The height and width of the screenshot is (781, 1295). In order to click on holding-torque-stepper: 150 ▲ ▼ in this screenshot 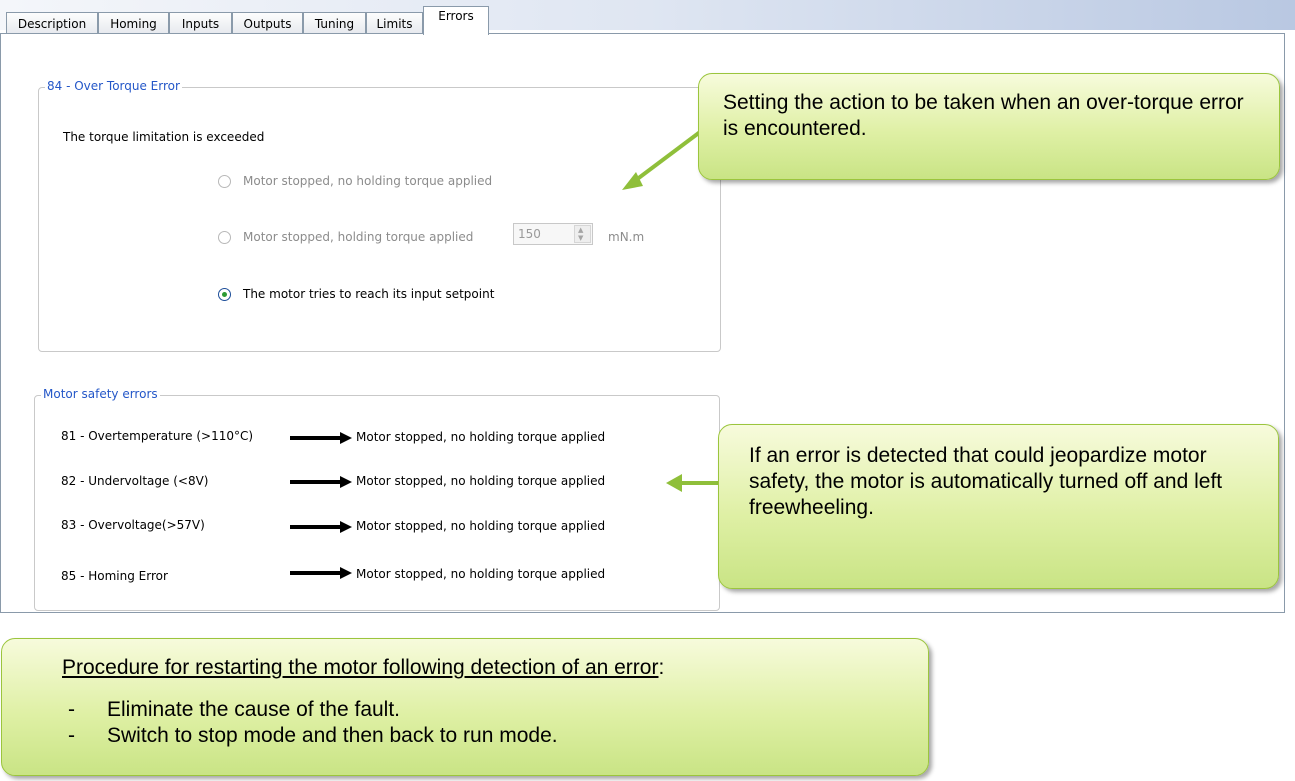, I will do `click(553, 234)`.